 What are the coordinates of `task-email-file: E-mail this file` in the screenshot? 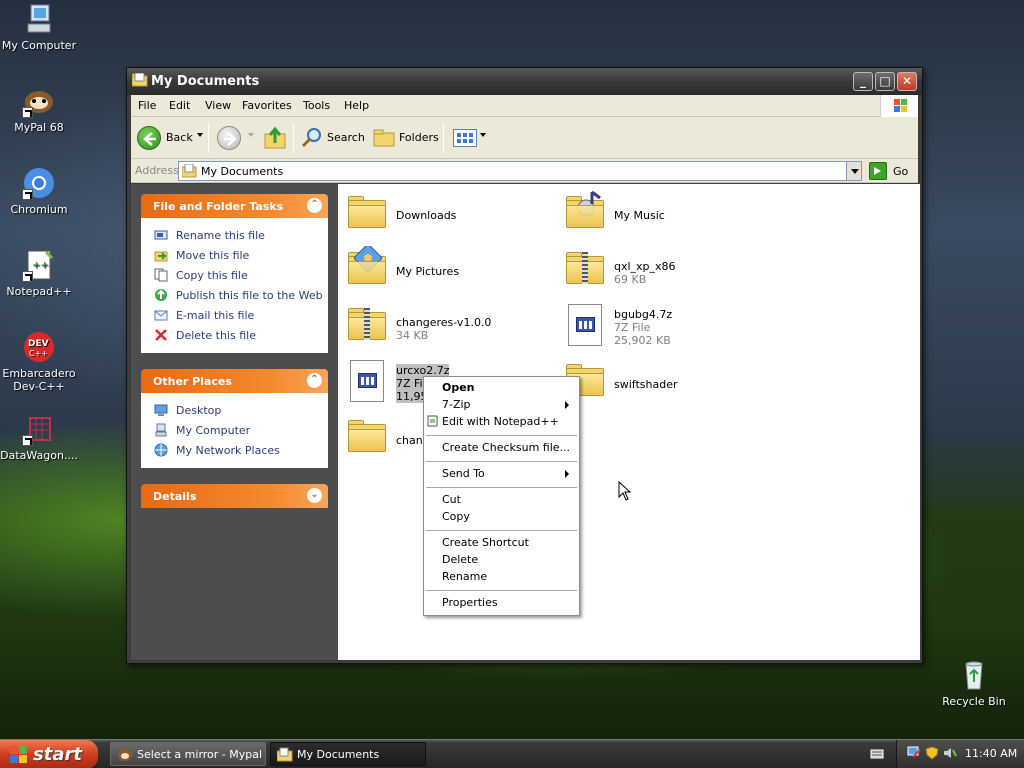 It's located at (234, 316).